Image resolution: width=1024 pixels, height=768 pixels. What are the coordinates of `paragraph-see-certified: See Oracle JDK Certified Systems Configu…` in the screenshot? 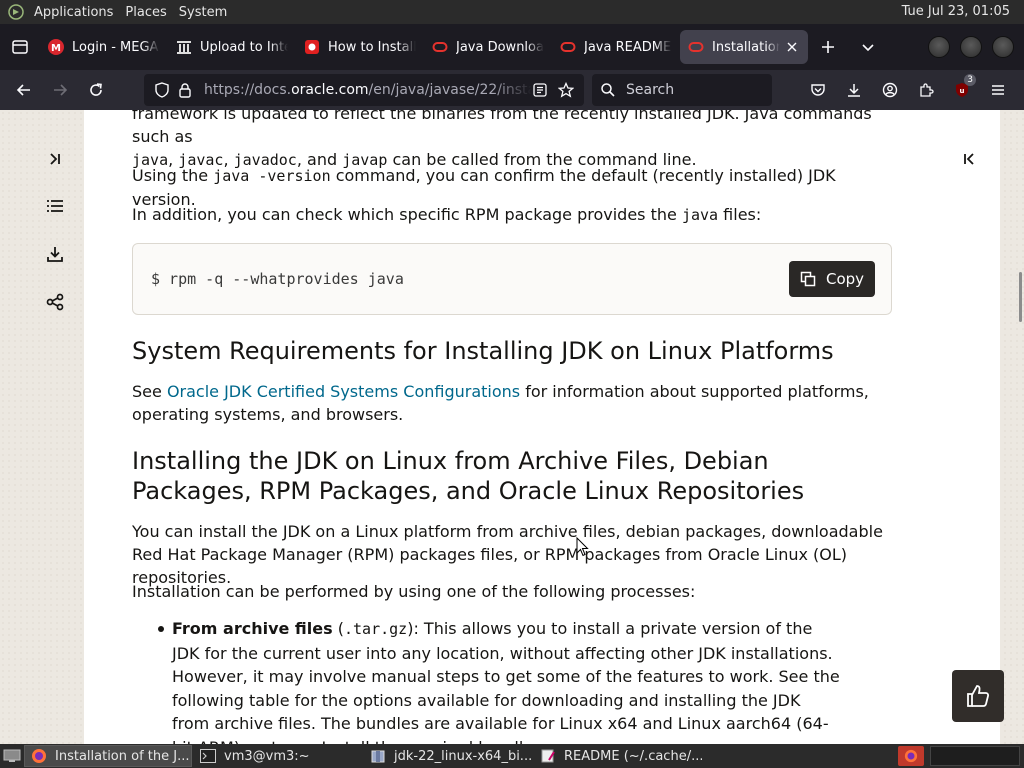 It's located at (512, 403).